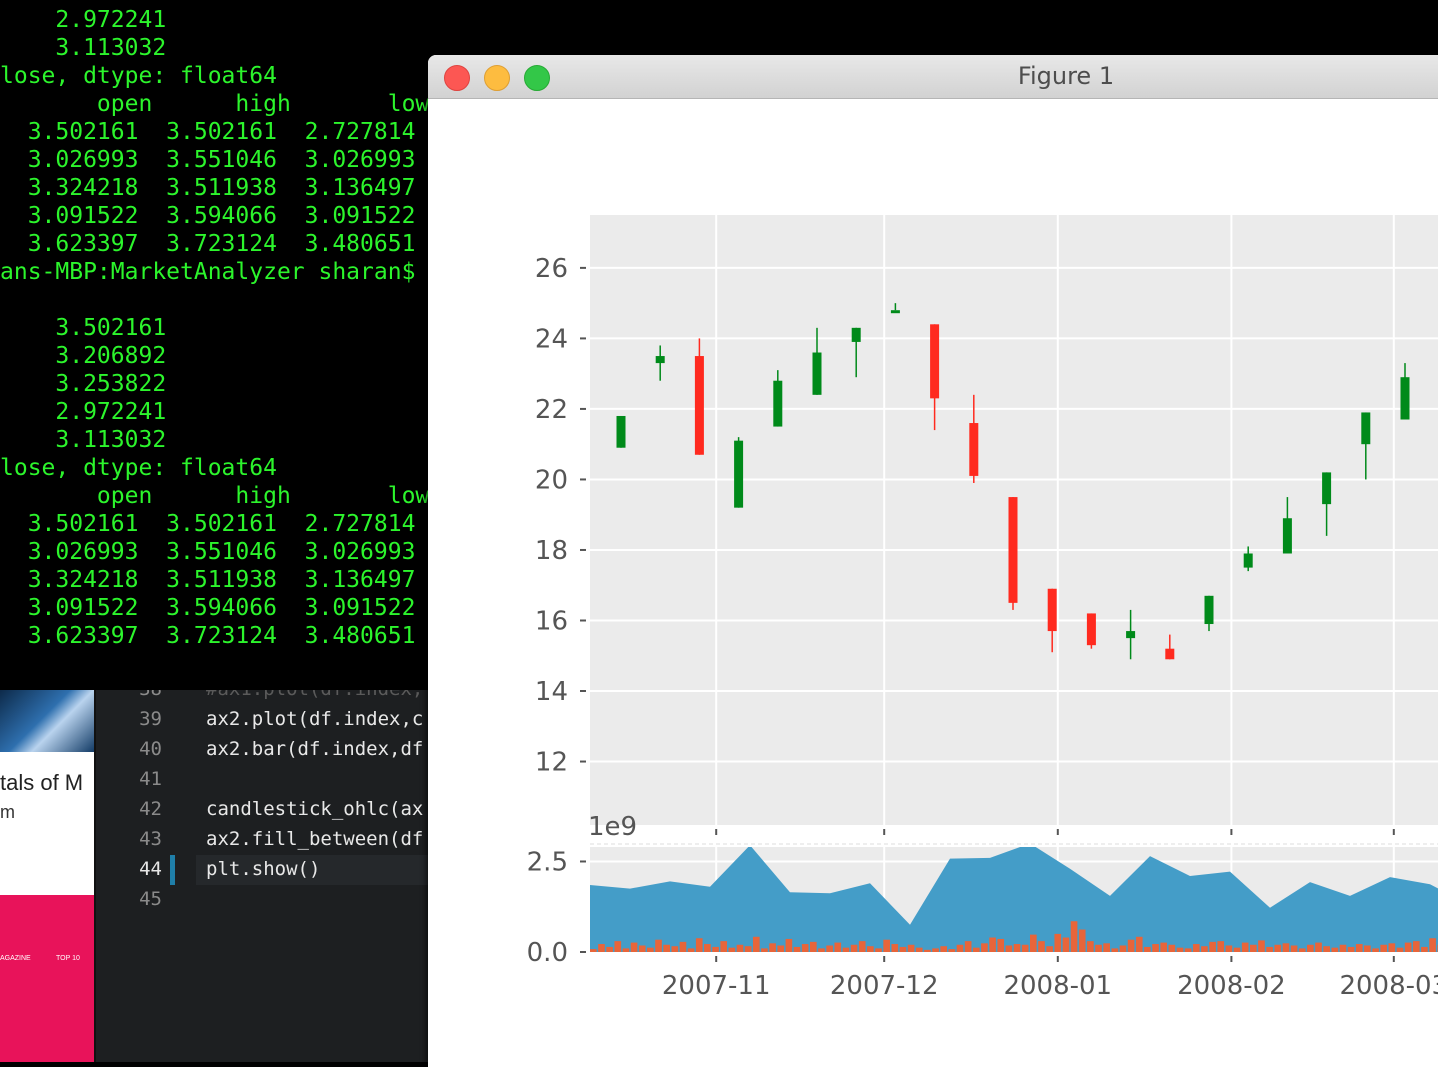 The width and height of the screenshot is (1438, 1067). What do you see at coordinates (547, 953) in the screenshot?
I see `y-tick-label: 0.0` at bounding box center [547, 953].